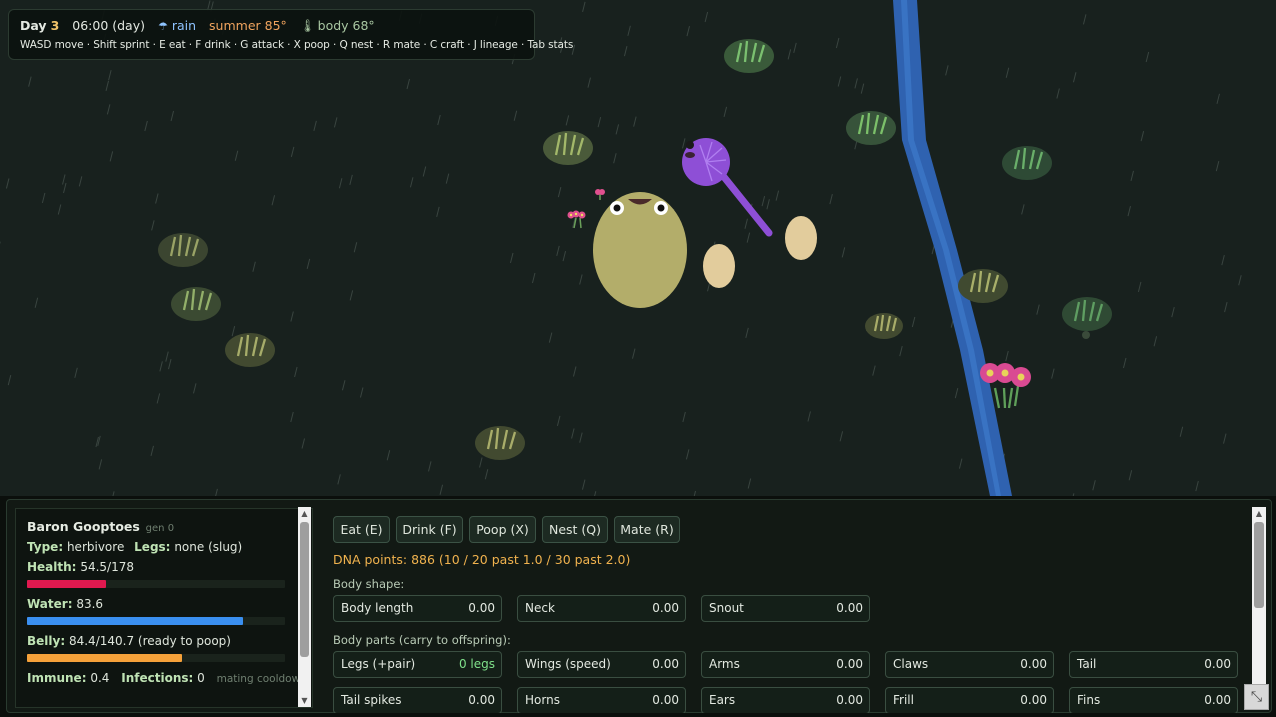 This screenshot has height=717, width=1276. Describe the element at coordinates (52, 567) in the screenshot. I see `health-label: Health:` at that location.